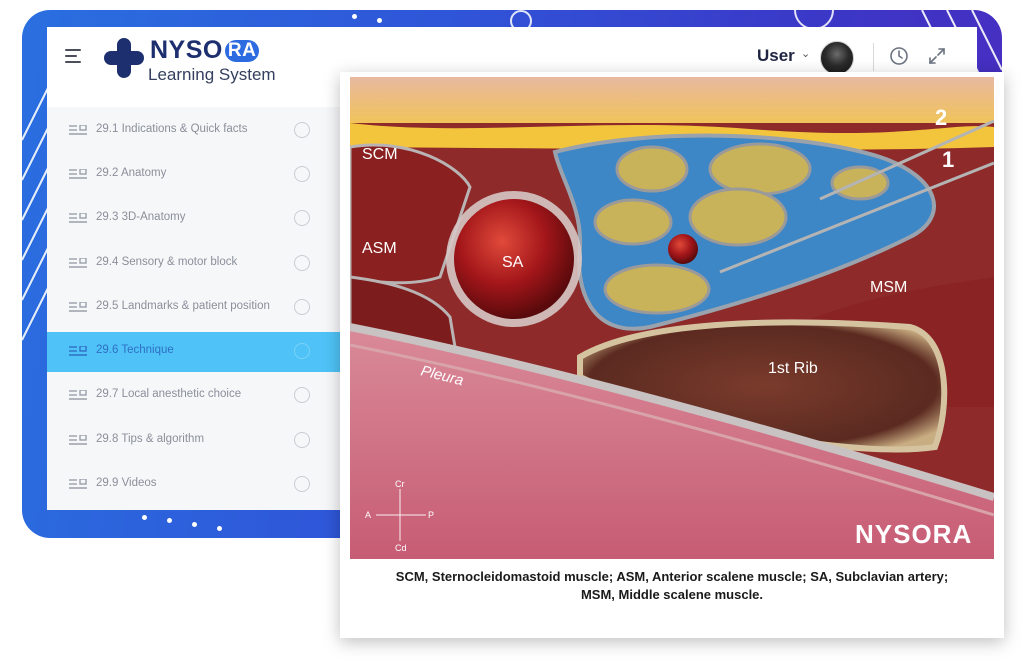 This screenshot has width=1024, height=662. I want to click on label-scm: SCM, so click(380, 154).